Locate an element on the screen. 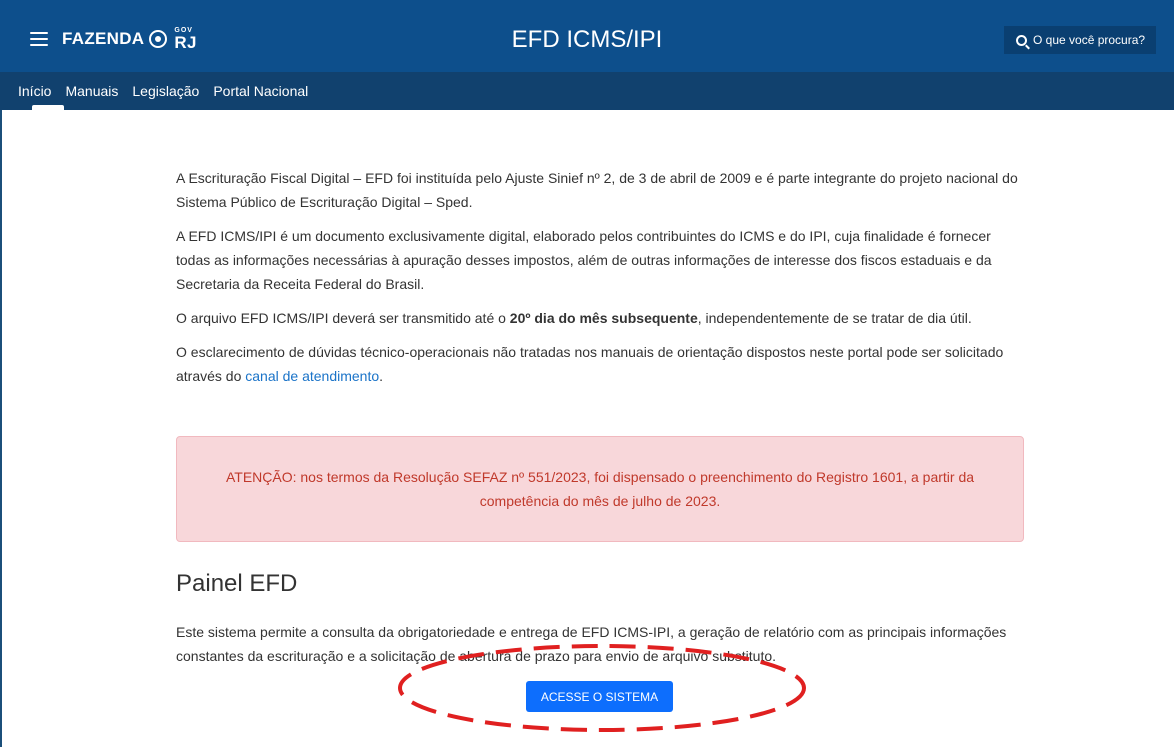 Image resolution: width=1174 pixels, height=747 pixels. nav-item-manuais: Manuais is located at coordinates (91, 91).